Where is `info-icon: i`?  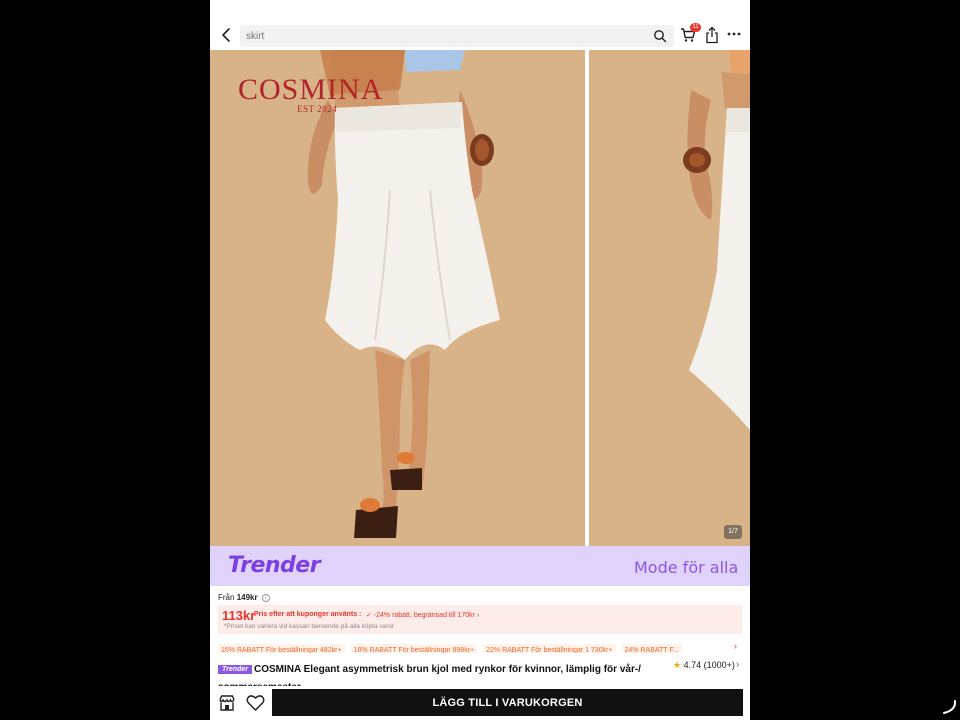
info-icon: i is located at coordinates (265, 597).